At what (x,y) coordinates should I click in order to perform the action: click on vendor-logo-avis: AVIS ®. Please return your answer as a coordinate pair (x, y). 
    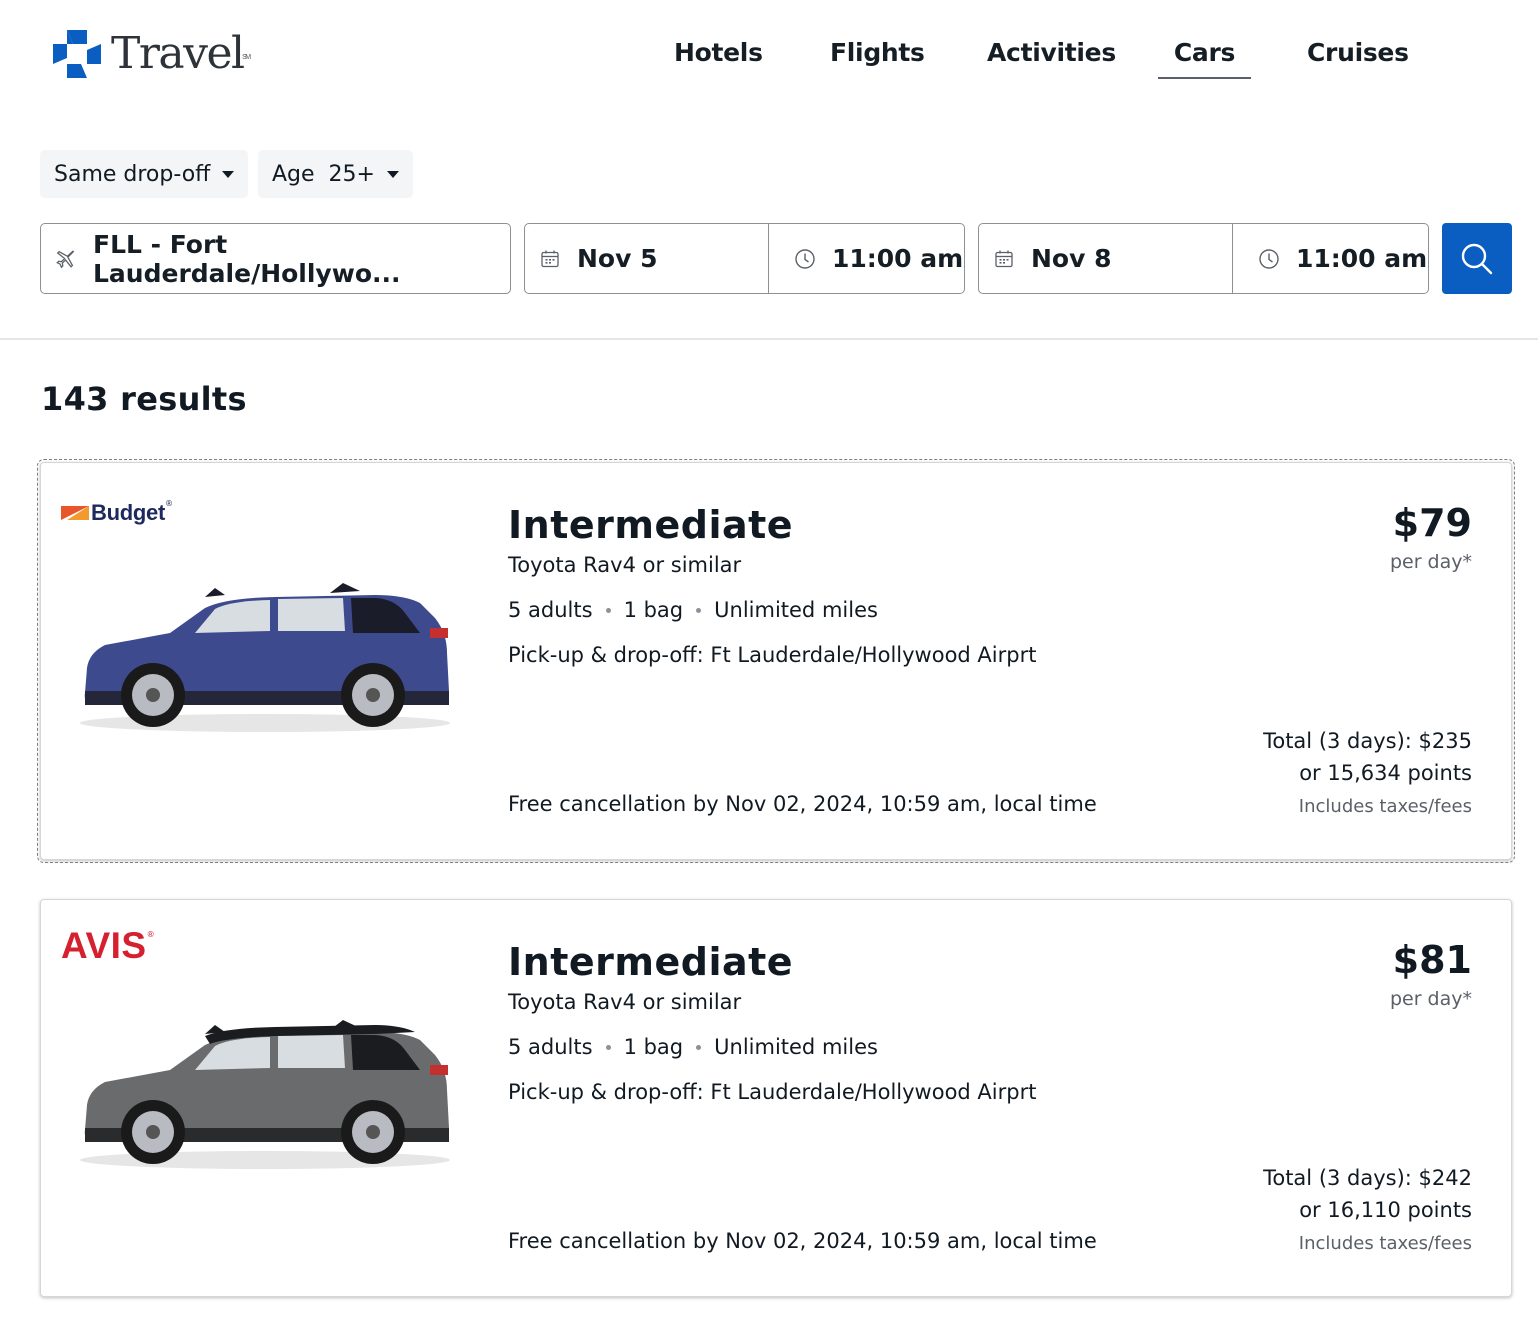
    Looking at the image, I should click on (108, 945).